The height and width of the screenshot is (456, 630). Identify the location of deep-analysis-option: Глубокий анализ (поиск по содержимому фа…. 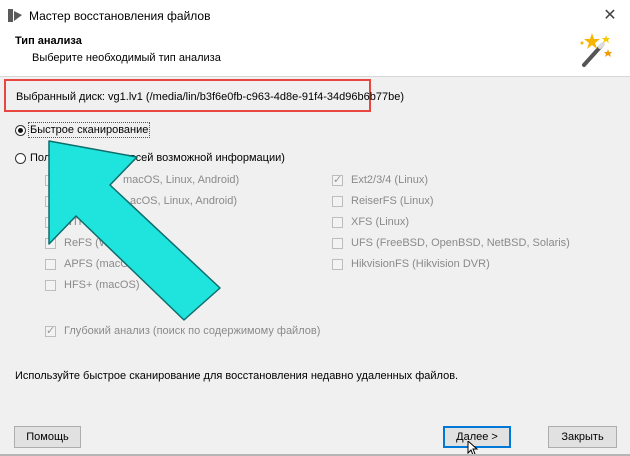
(182, 331).